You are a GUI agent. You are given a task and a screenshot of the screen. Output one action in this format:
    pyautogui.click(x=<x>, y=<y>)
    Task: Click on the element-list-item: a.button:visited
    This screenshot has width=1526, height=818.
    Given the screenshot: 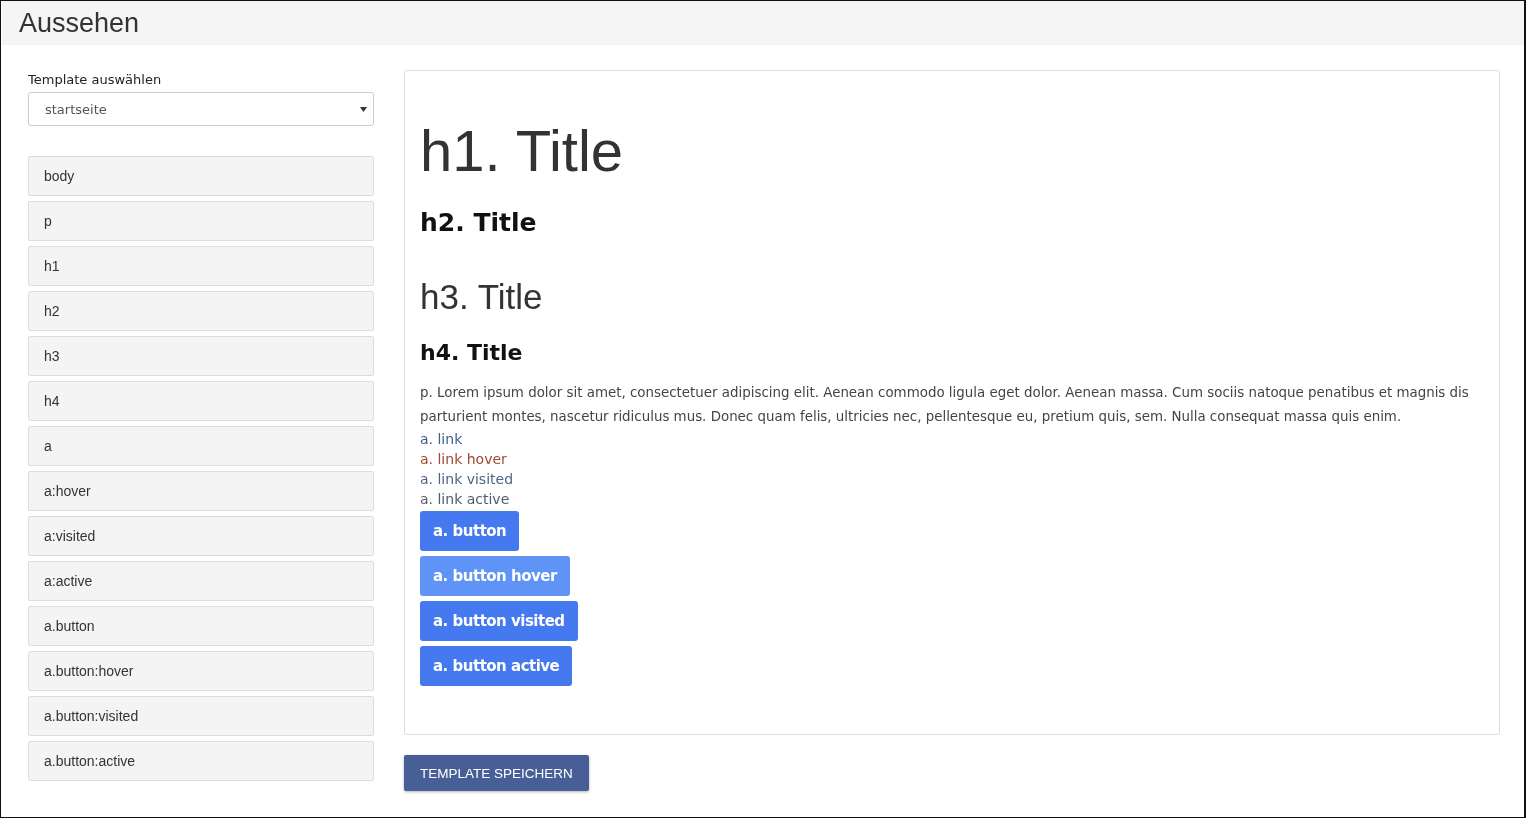 What is the action you would take?
    pyautogui.click(x=201, y=716)
    